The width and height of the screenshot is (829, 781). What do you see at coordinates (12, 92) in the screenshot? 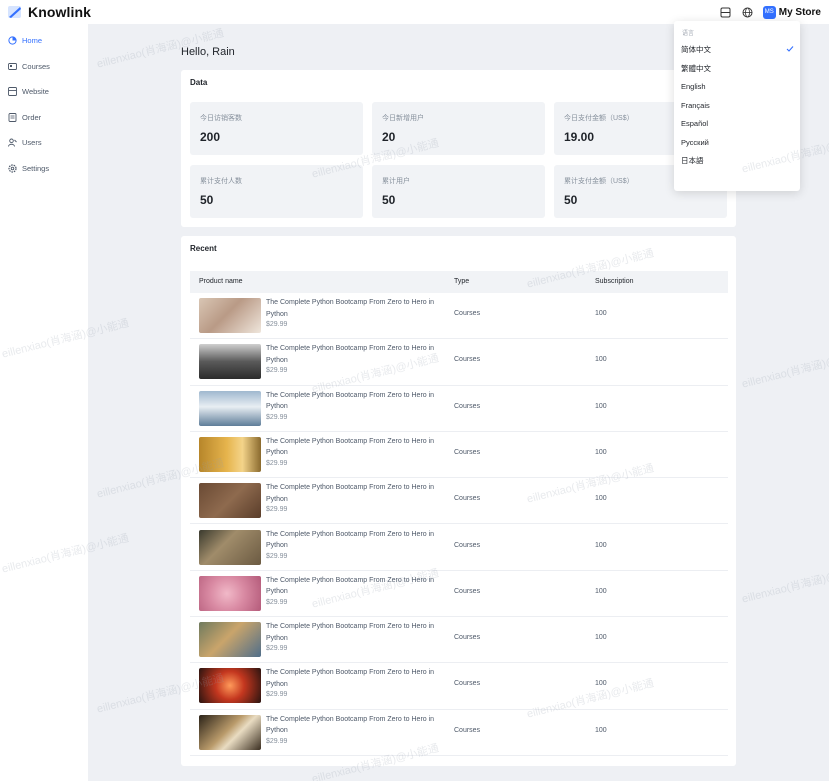
I see `website-icon` at bounding box center [12, 92].